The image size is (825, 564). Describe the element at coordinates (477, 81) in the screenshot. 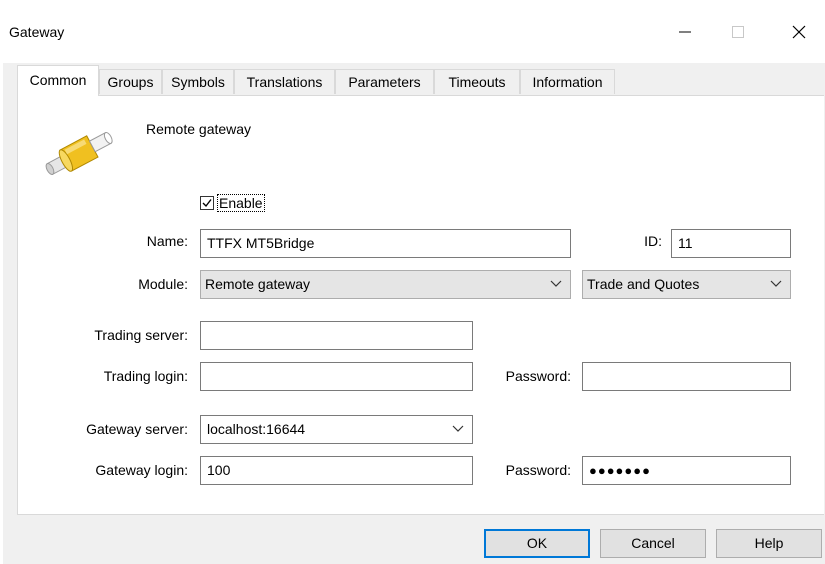

I see `tab-timeouts: Timeouts` at that location.